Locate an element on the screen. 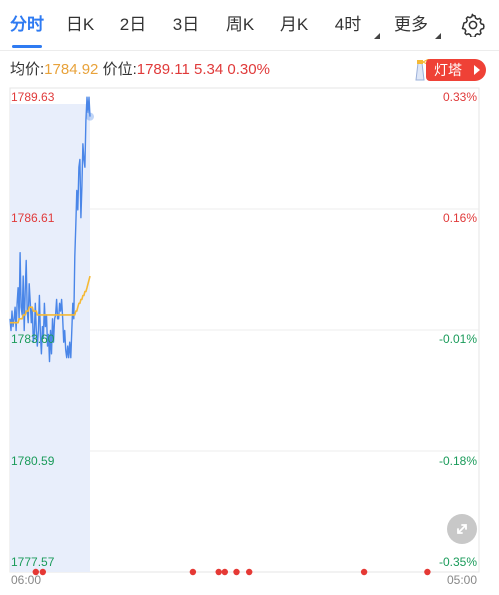 Image resolution: width=499 pixels, height=595 pixels. y-right-tick-1: 0.16% is located at coordinates (459, 218).